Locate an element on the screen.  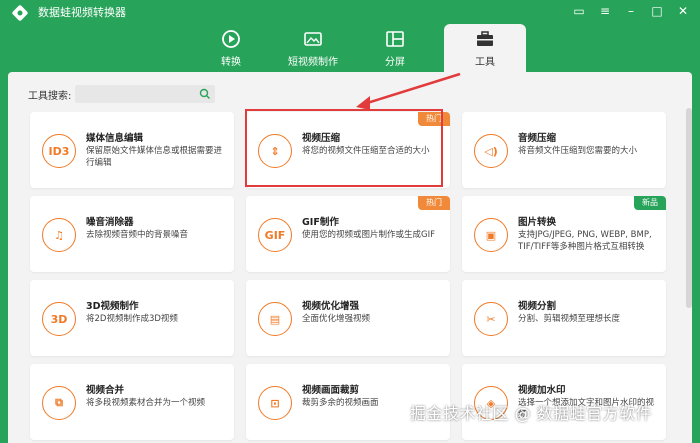
toolbox-icon is located at coordinates (485, 38).